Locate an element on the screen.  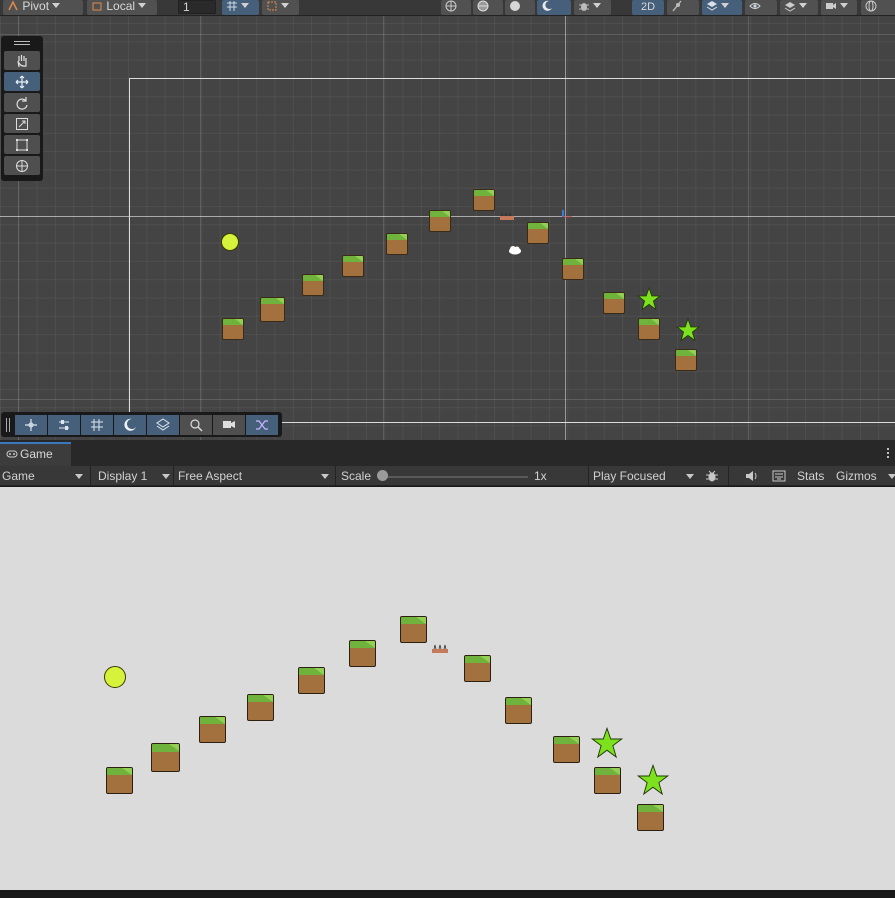
shading-unlit-button is located at coordinates (554, 7).